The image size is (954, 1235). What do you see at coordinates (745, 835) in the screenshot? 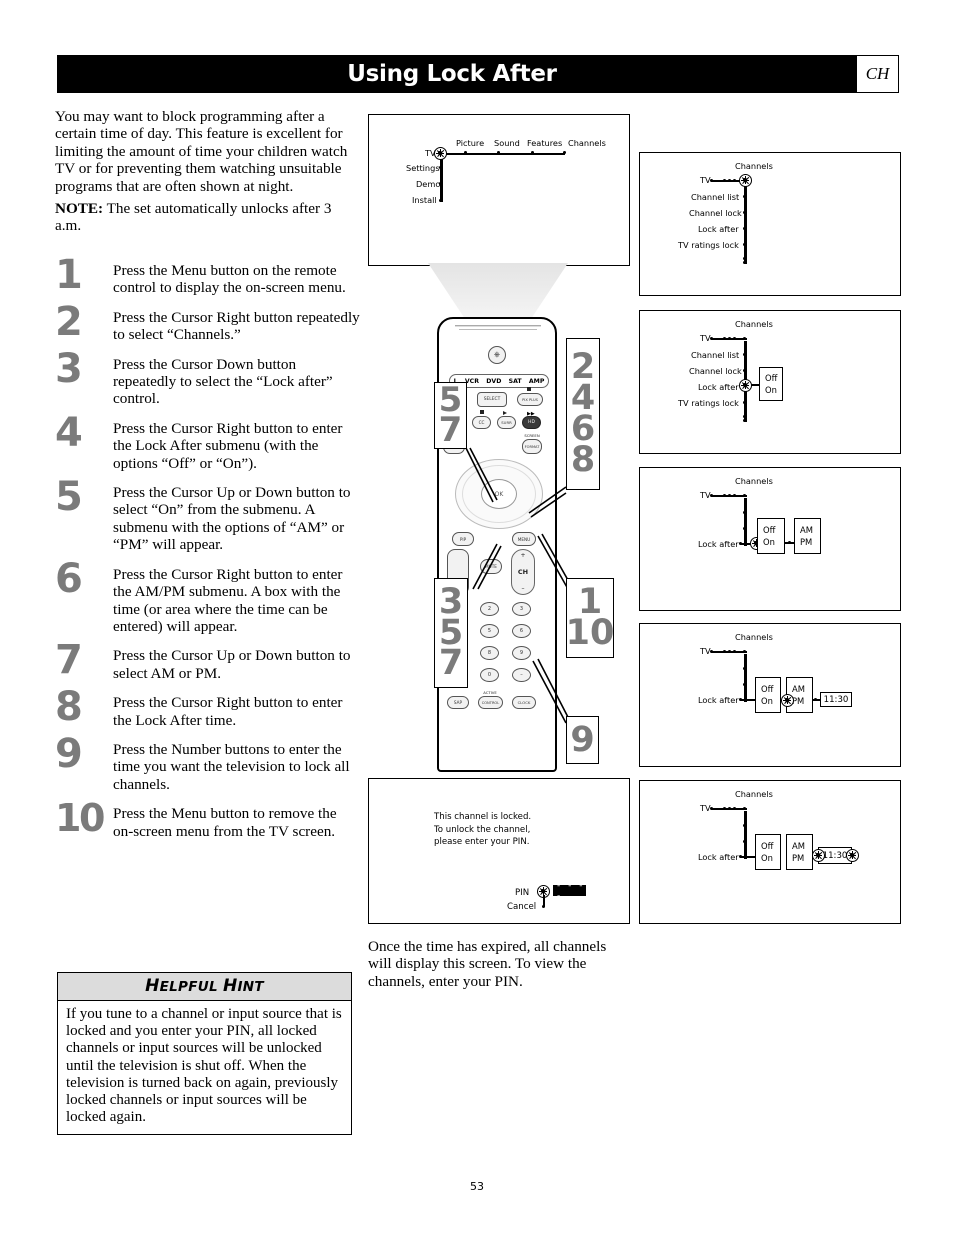
I see `channels-rail-v` at bounding box center [745, 835].